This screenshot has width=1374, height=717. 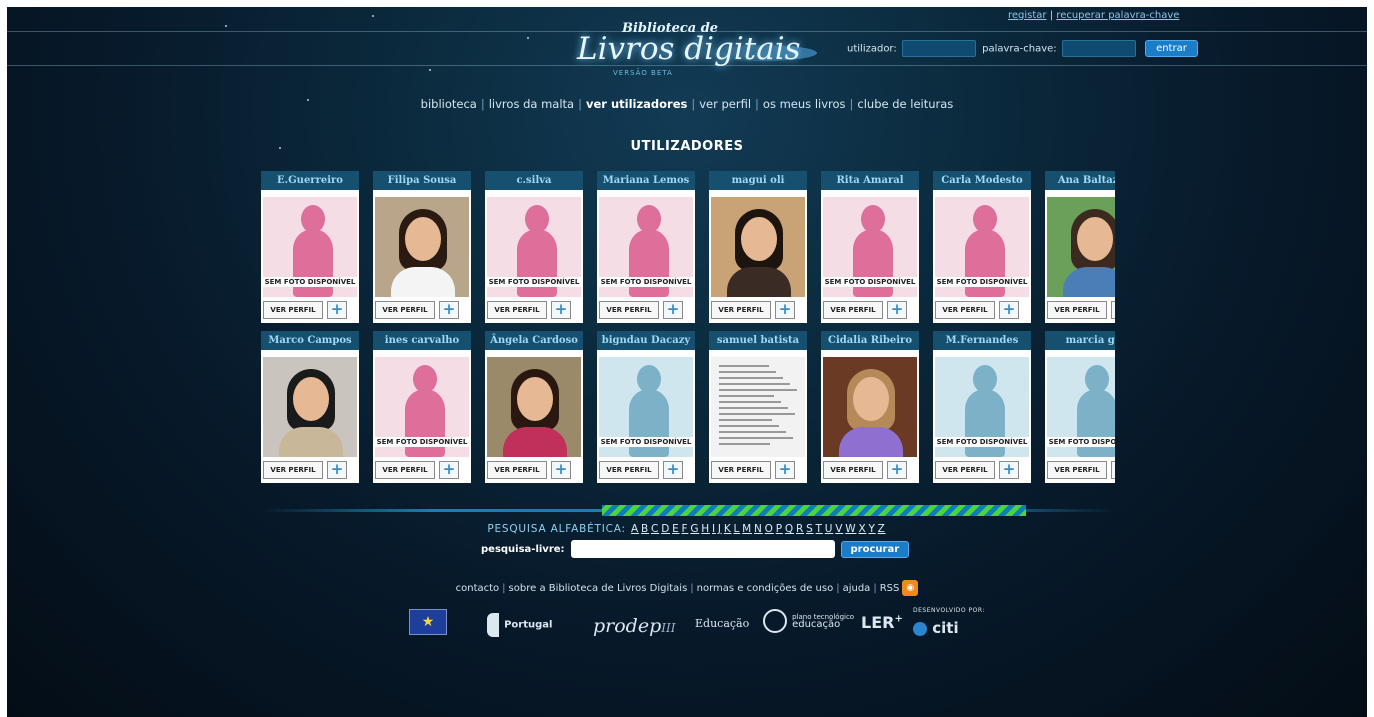 What do you see at coordinates (882, 622) in the screenshot?
I see `ler-logo: LER+` at bounding box center [882, 622].